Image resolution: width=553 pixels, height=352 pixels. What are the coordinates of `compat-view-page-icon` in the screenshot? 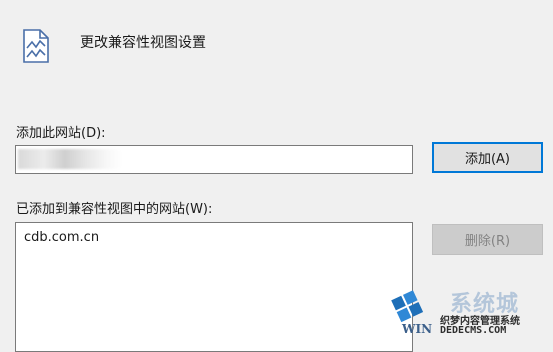 It's located at (36, 46).